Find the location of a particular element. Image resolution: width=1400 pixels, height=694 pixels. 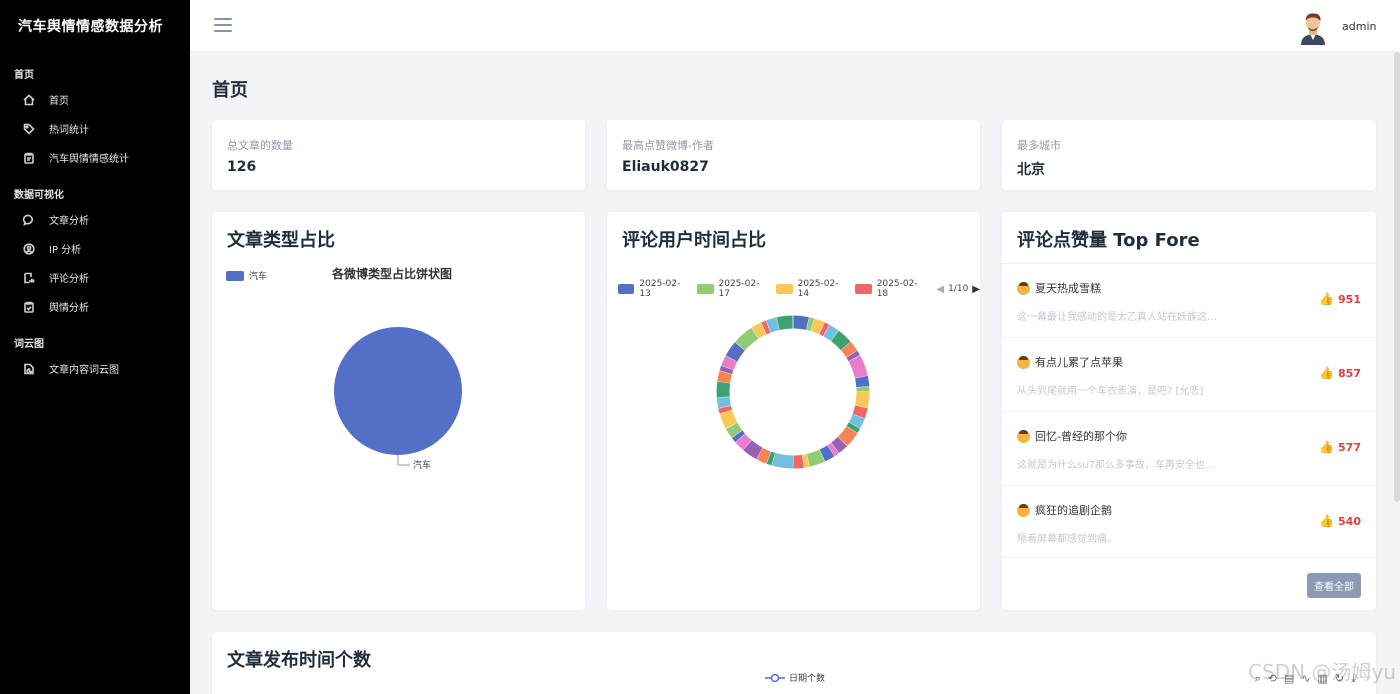

comment-user: 夏天热成雪糕 is located at coordinates (1068, 288).